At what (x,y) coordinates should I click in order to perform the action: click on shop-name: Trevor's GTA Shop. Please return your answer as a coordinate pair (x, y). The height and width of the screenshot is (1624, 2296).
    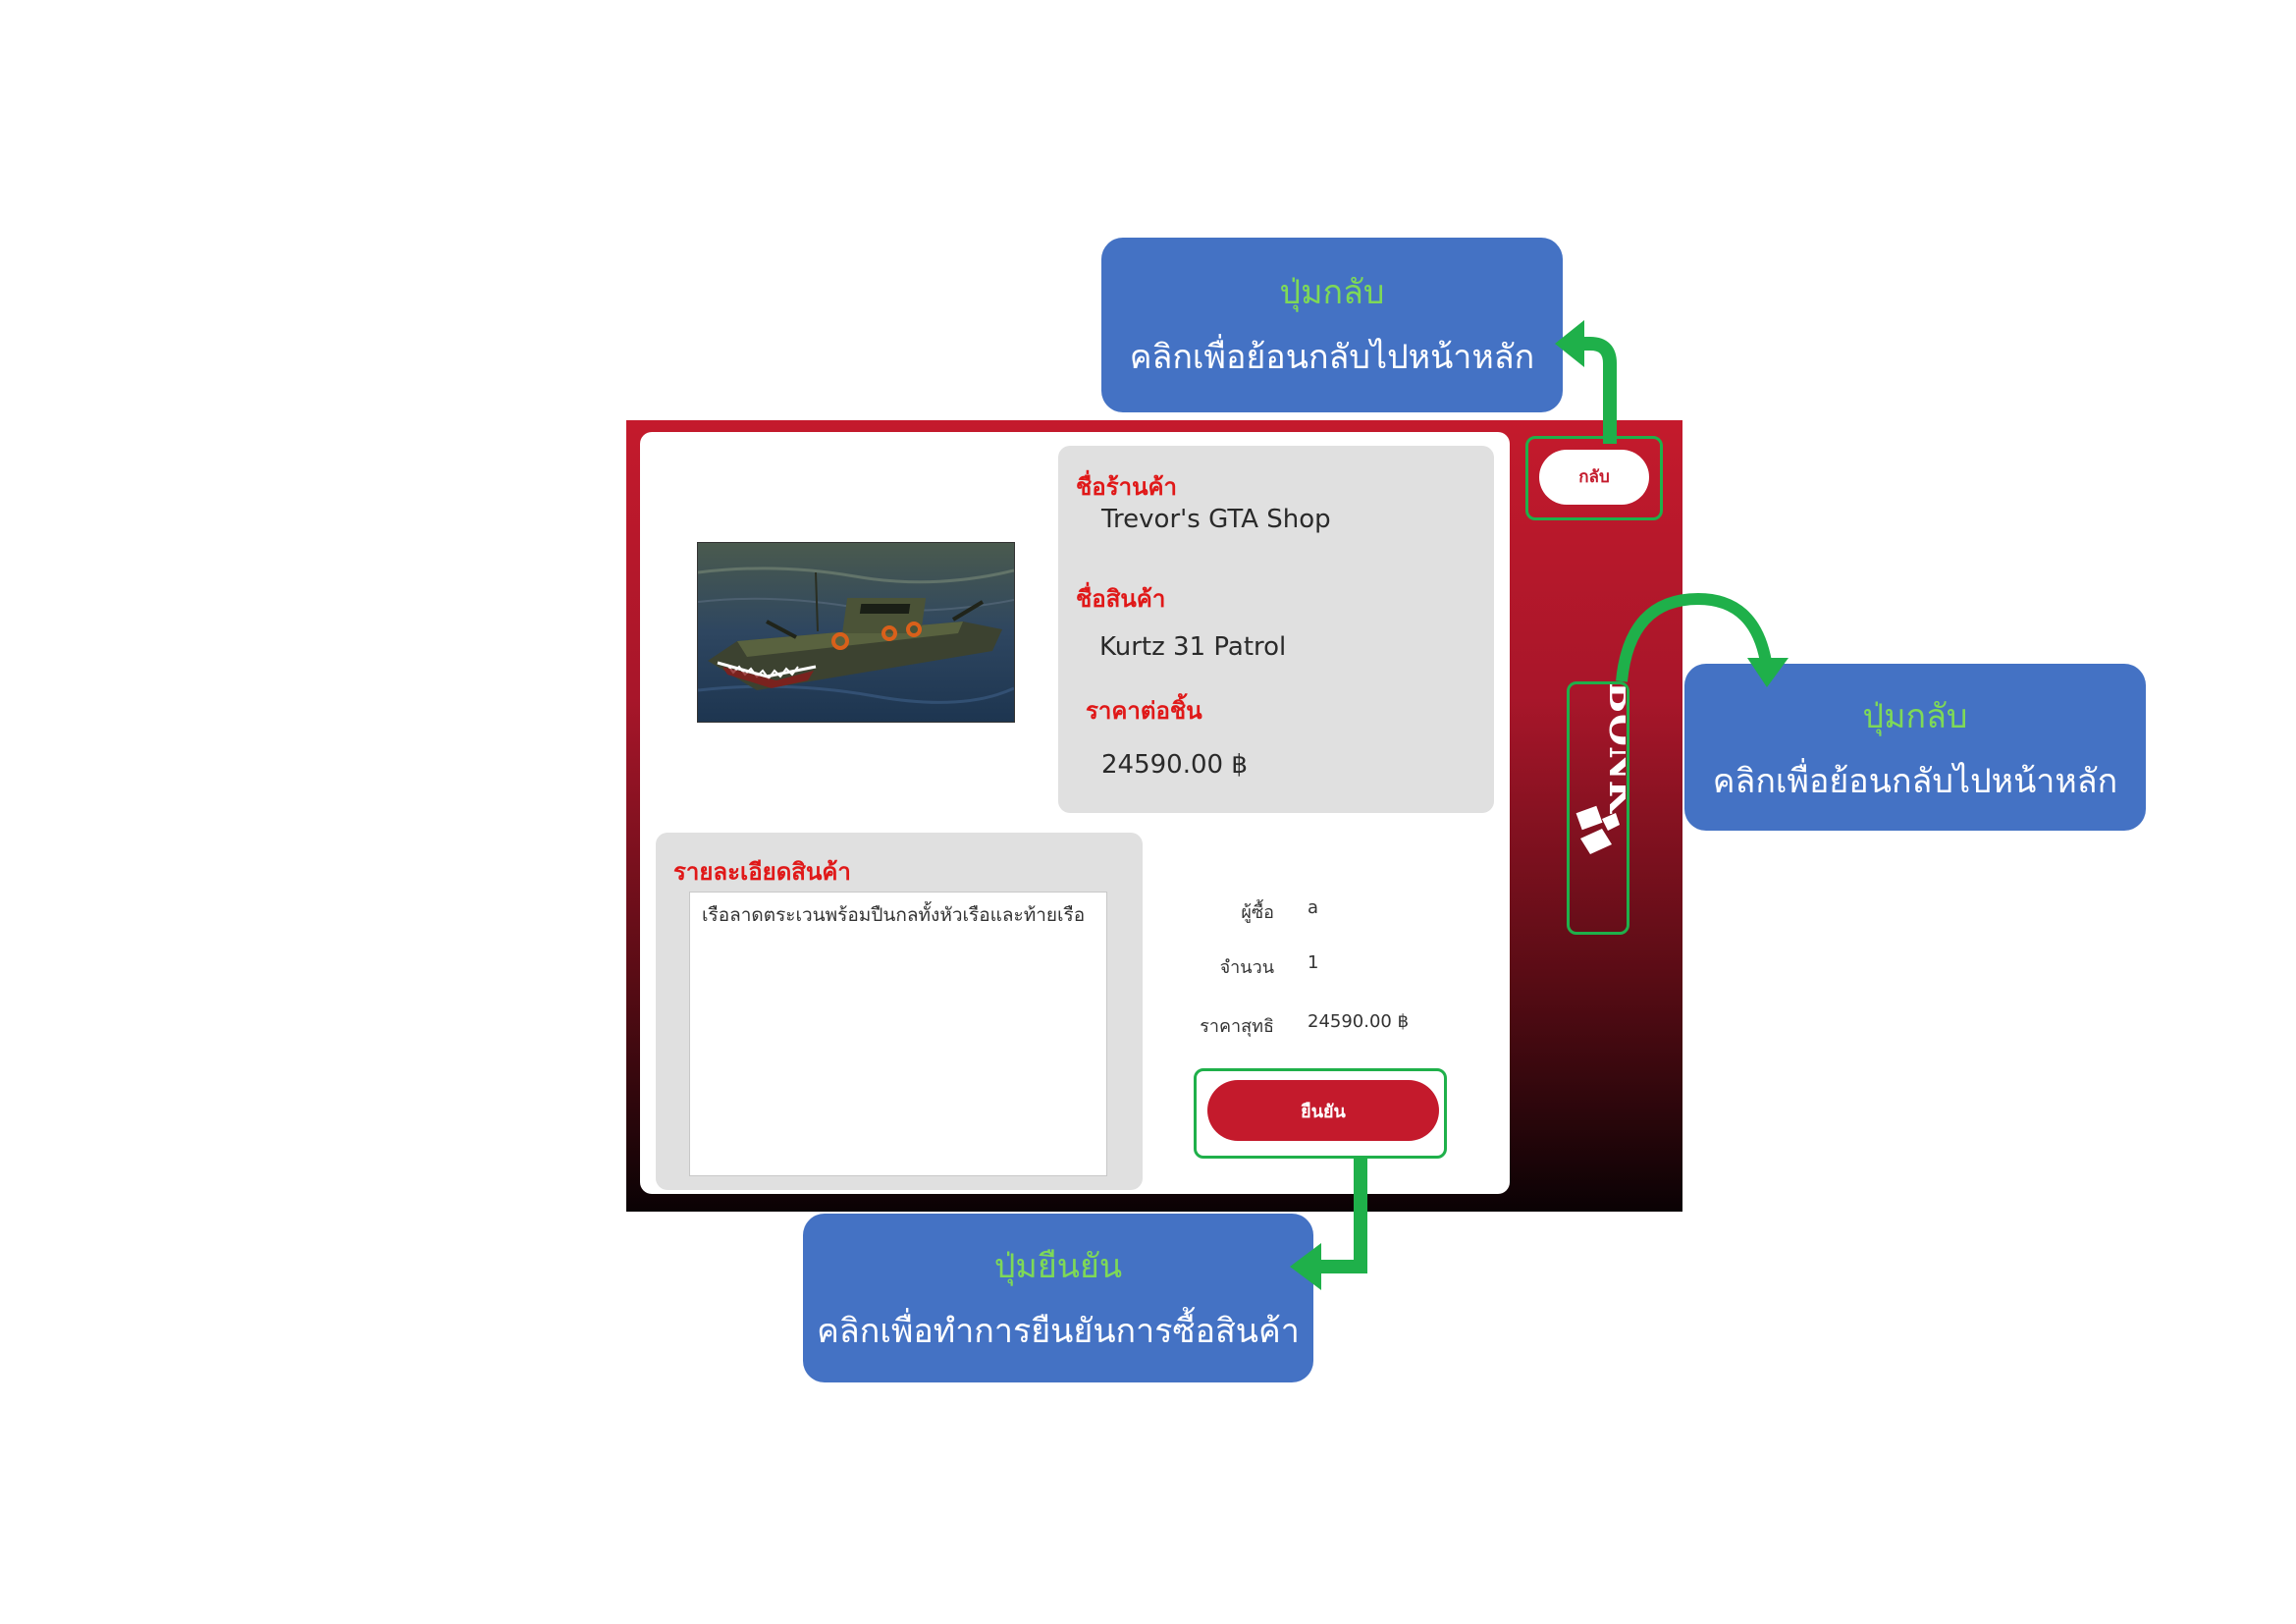
    Looking at the image, I should click on (1216, 519).